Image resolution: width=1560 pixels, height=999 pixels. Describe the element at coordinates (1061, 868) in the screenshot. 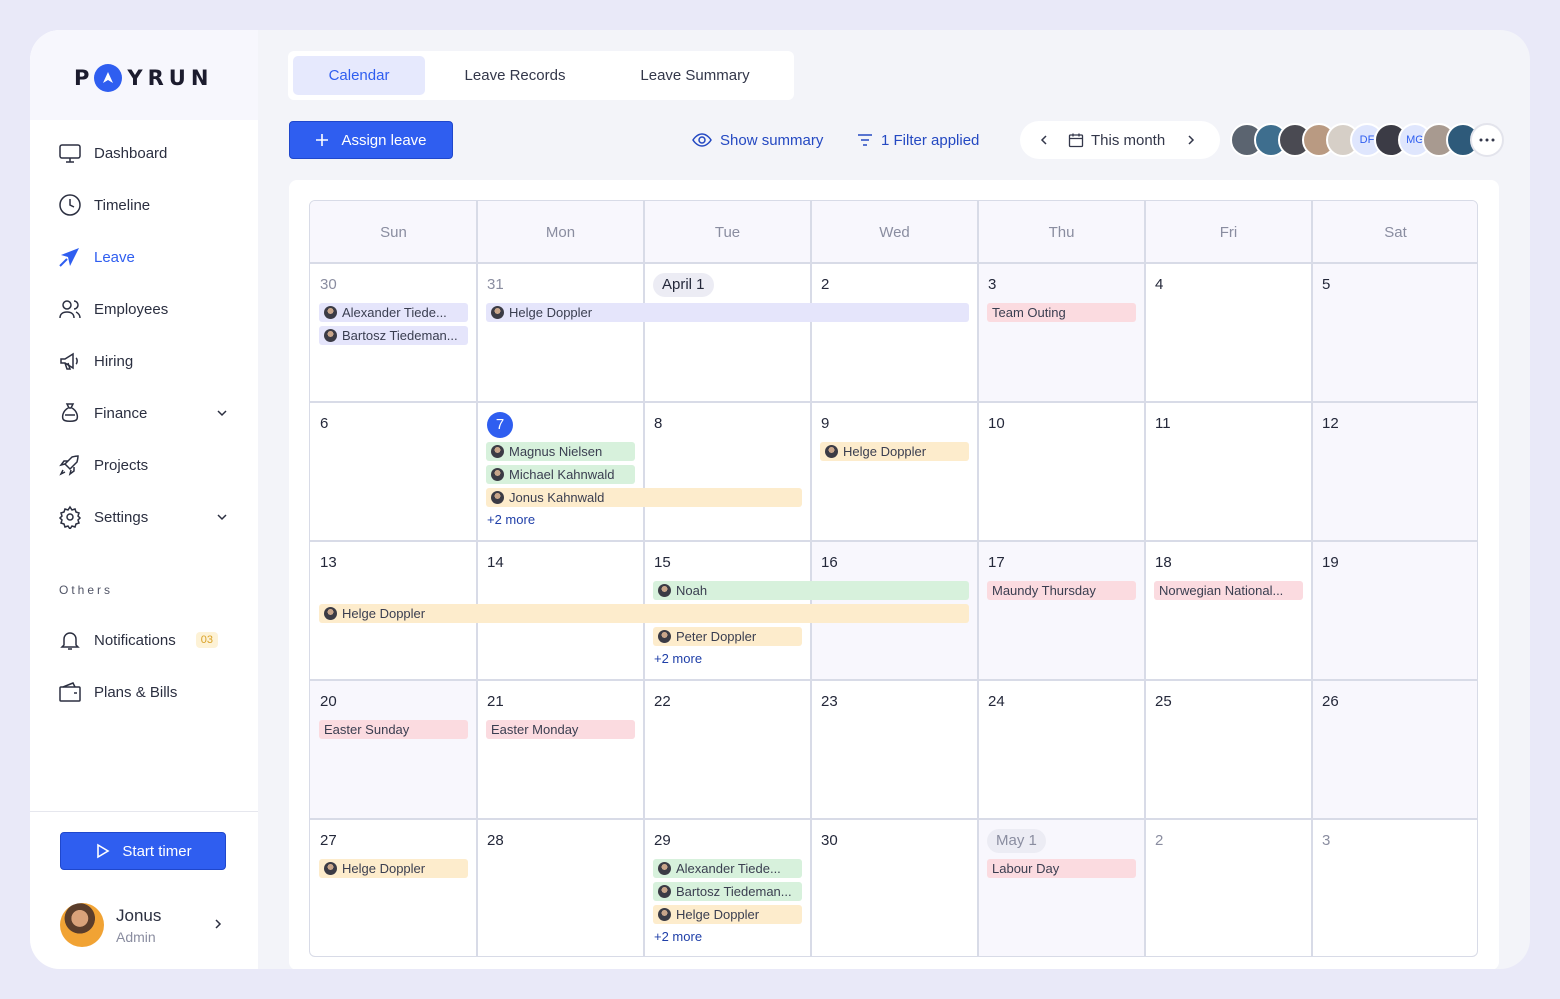

I see `calendar-event: Labour Day` at that location.